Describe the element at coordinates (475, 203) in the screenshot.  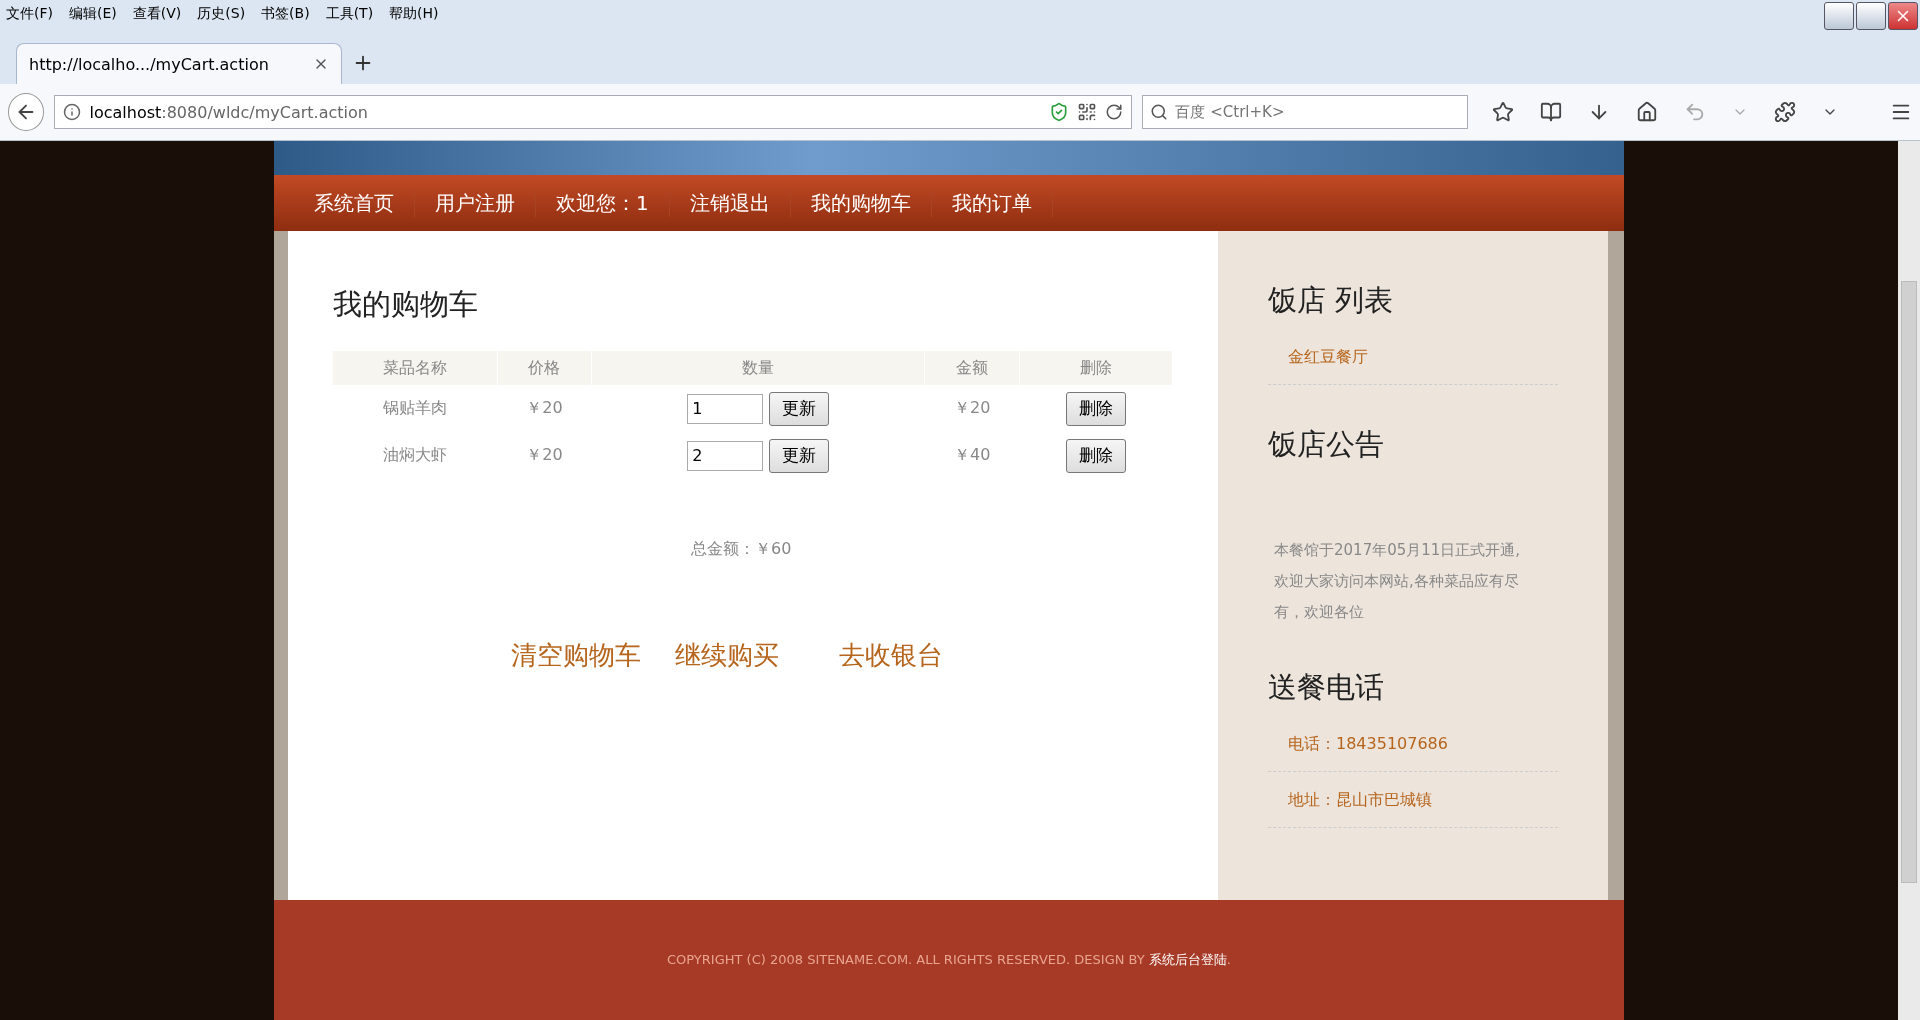
I see `nav-link: 用户注册` at that location.